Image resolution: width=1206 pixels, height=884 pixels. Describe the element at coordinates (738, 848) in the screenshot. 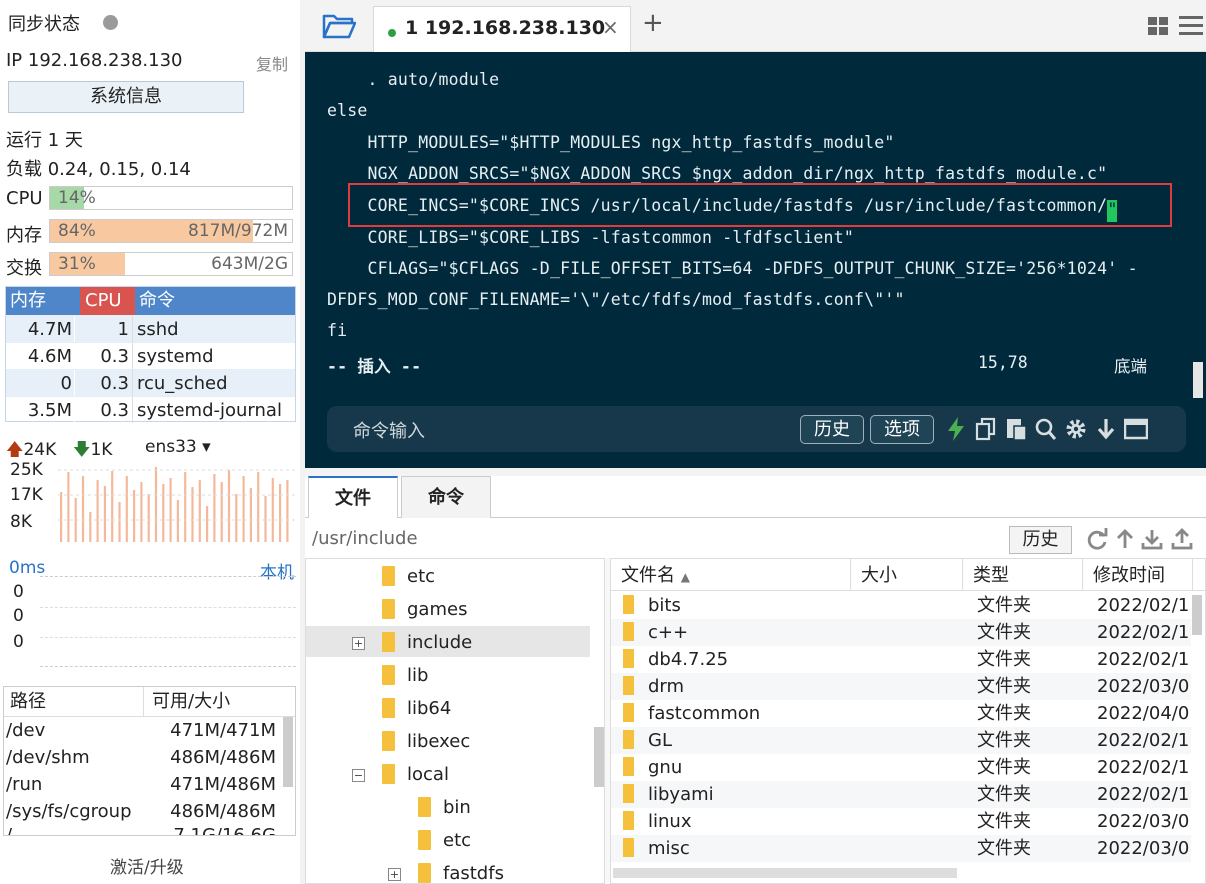

I see `file-name-cell: misc` at that location.